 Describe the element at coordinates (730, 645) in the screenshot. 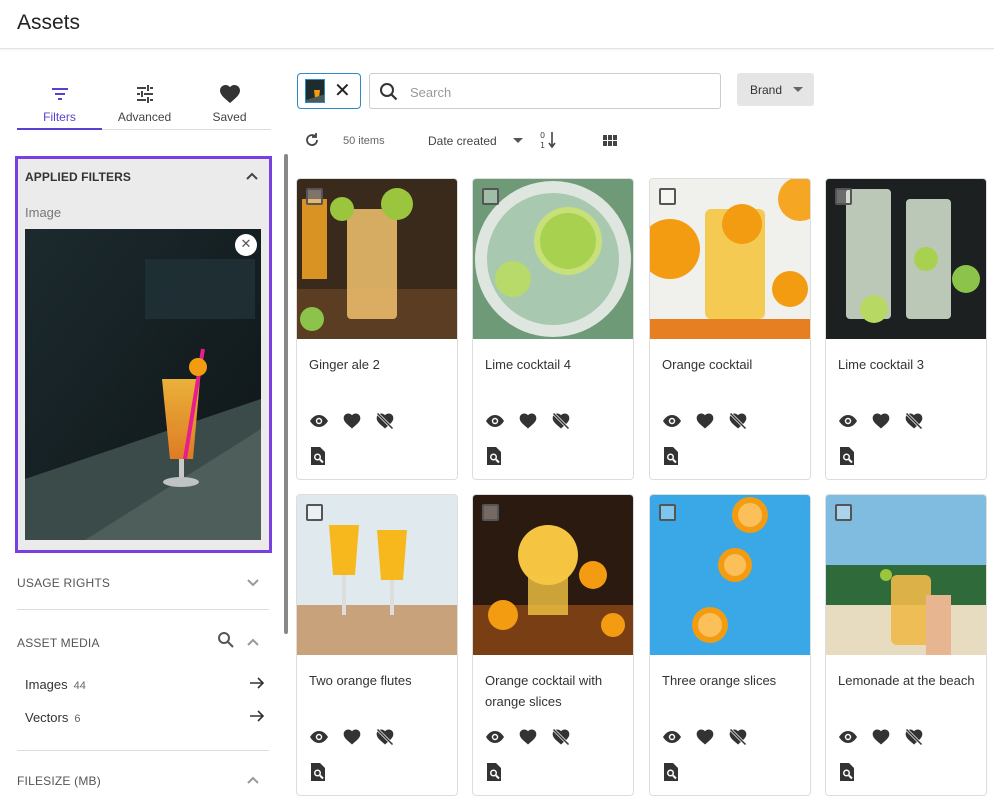

I see `asset-card: Three orange slices` at that location.